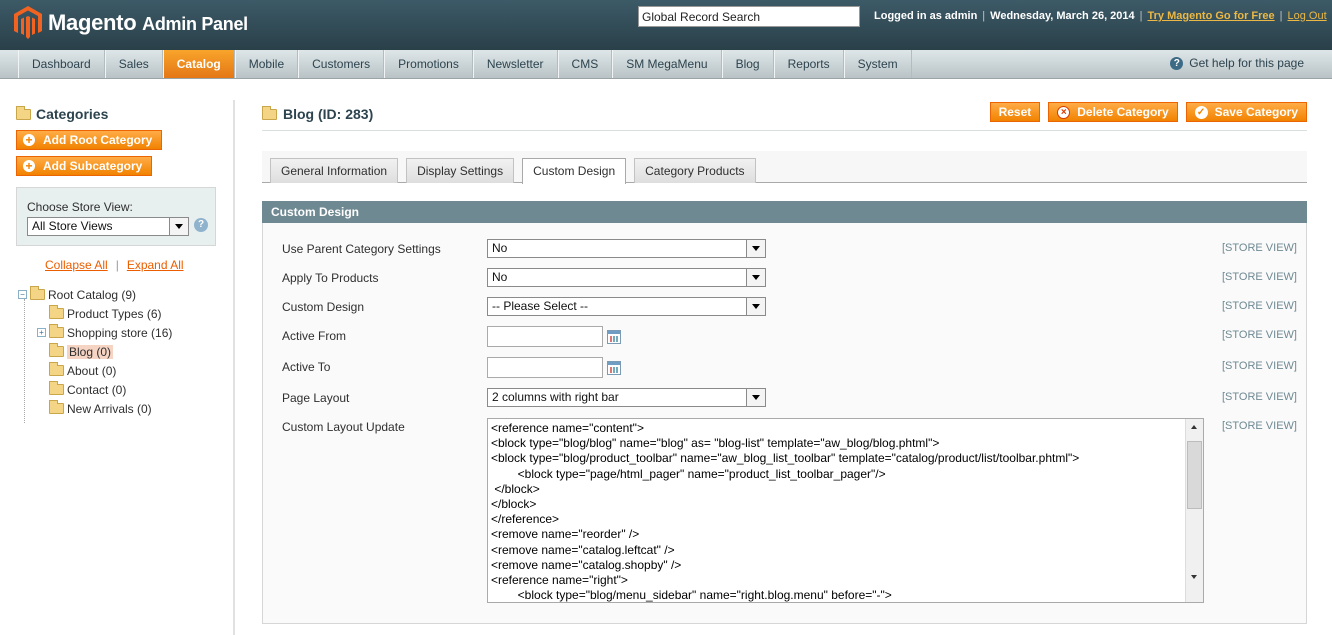  Describe the element at coordinates (747, 64) in the screenshot. I see `nav-item-blog: Blog` at that location.